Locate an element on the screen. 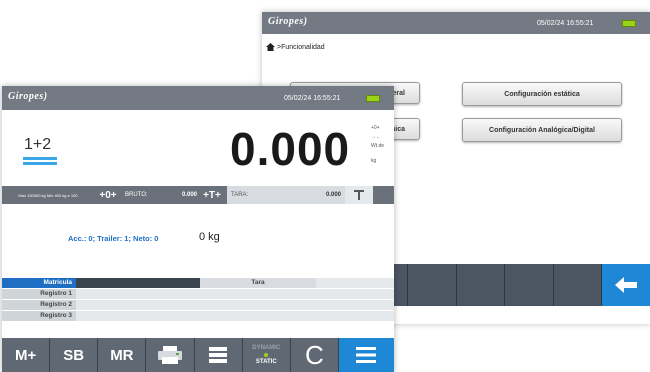 The image size is (650, 372). bruto-label: BRUTO: is located at coordinates (136, 195).